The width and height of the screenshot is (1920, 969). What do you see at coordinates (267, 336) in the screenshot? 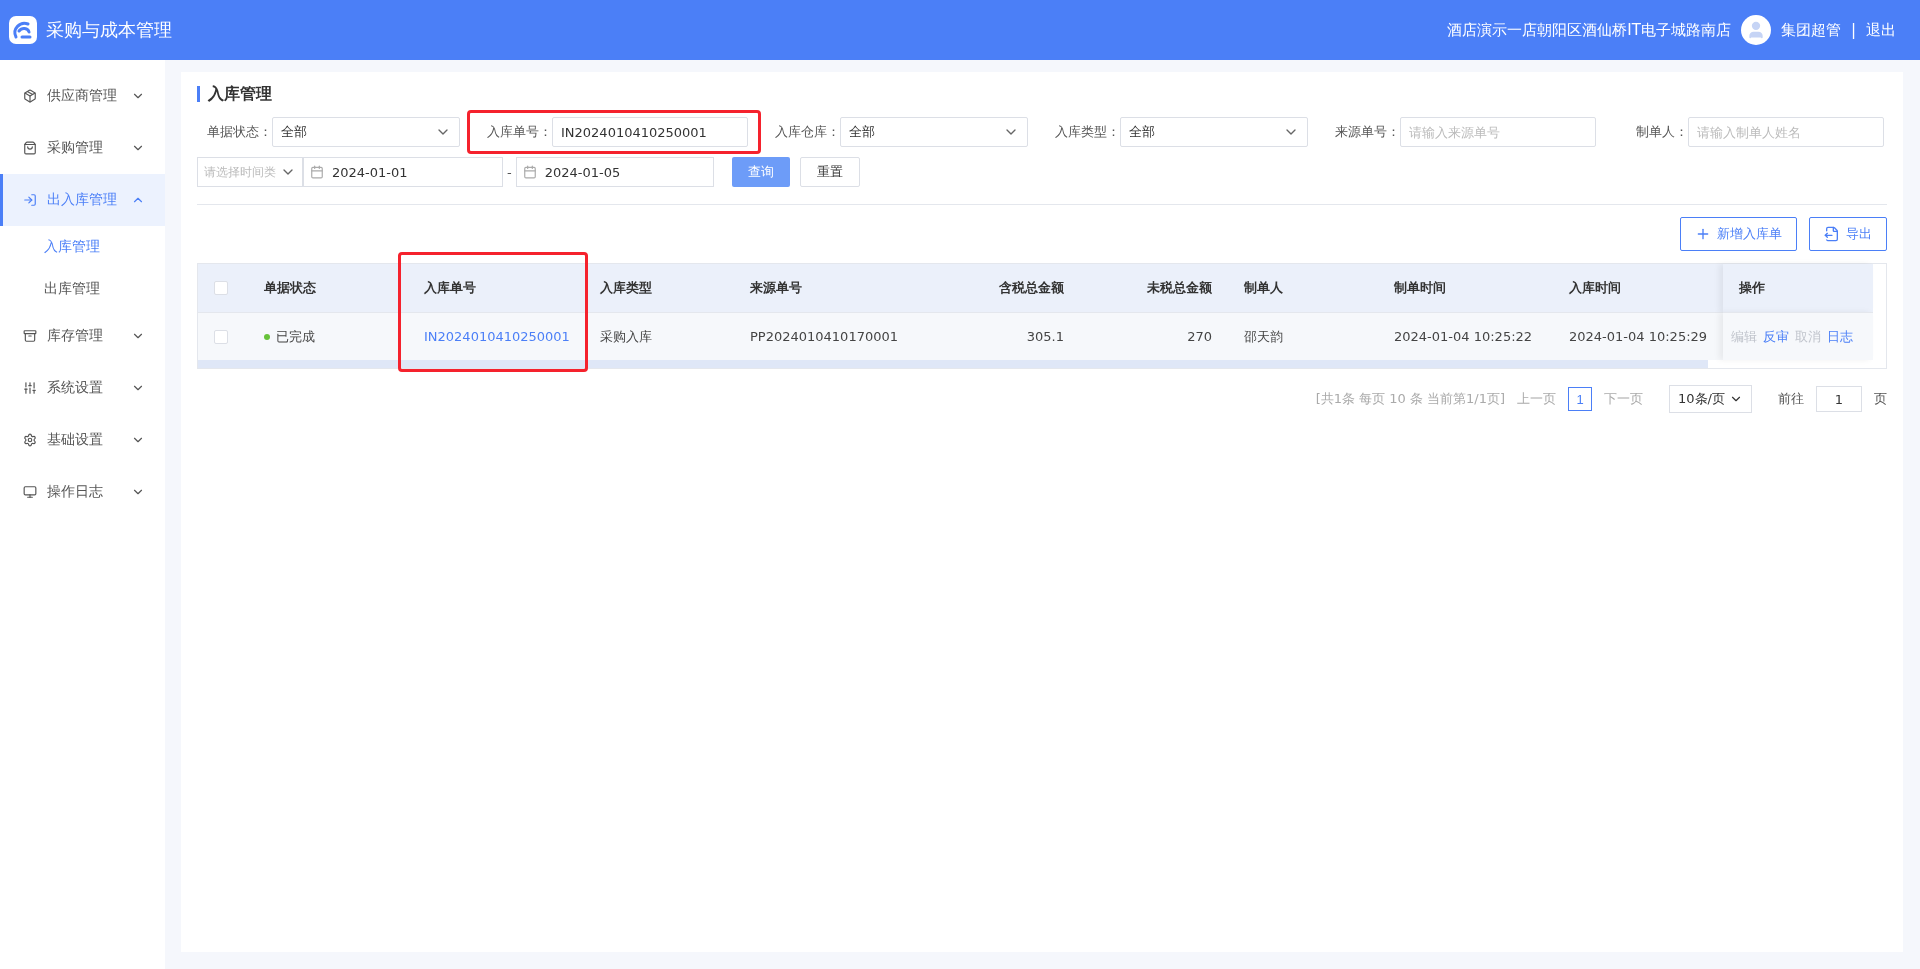
I see `status-dot` at bounding box center [267, 336].